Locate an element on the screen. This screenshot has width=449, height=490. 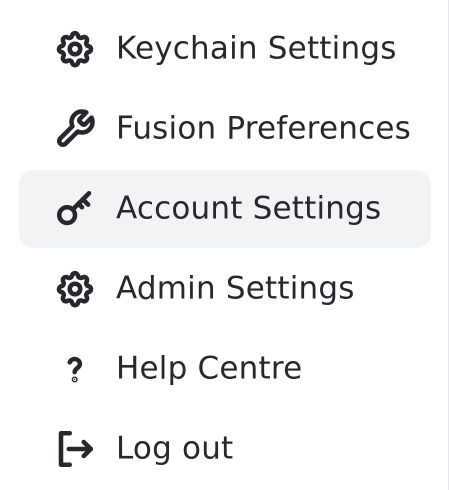
question-icon is located at coordinates (75, 369).